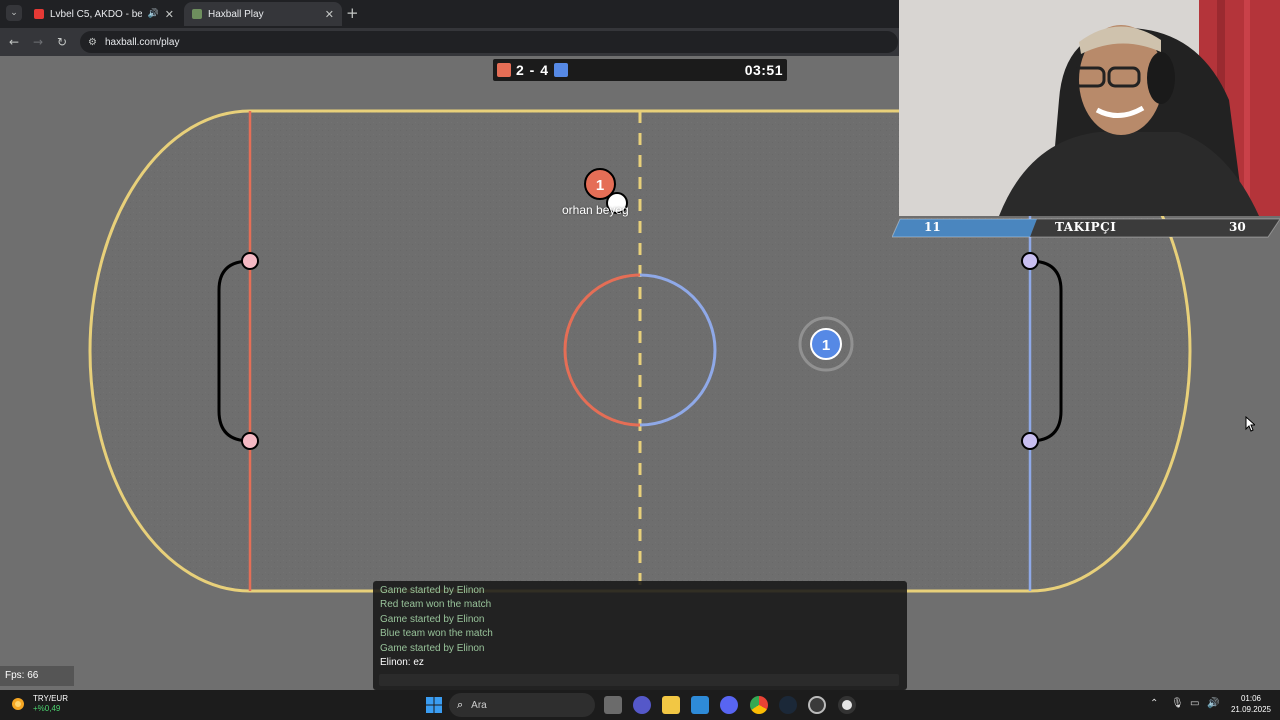  I want to click on search-placeholder: Ara, so click(479, 705).